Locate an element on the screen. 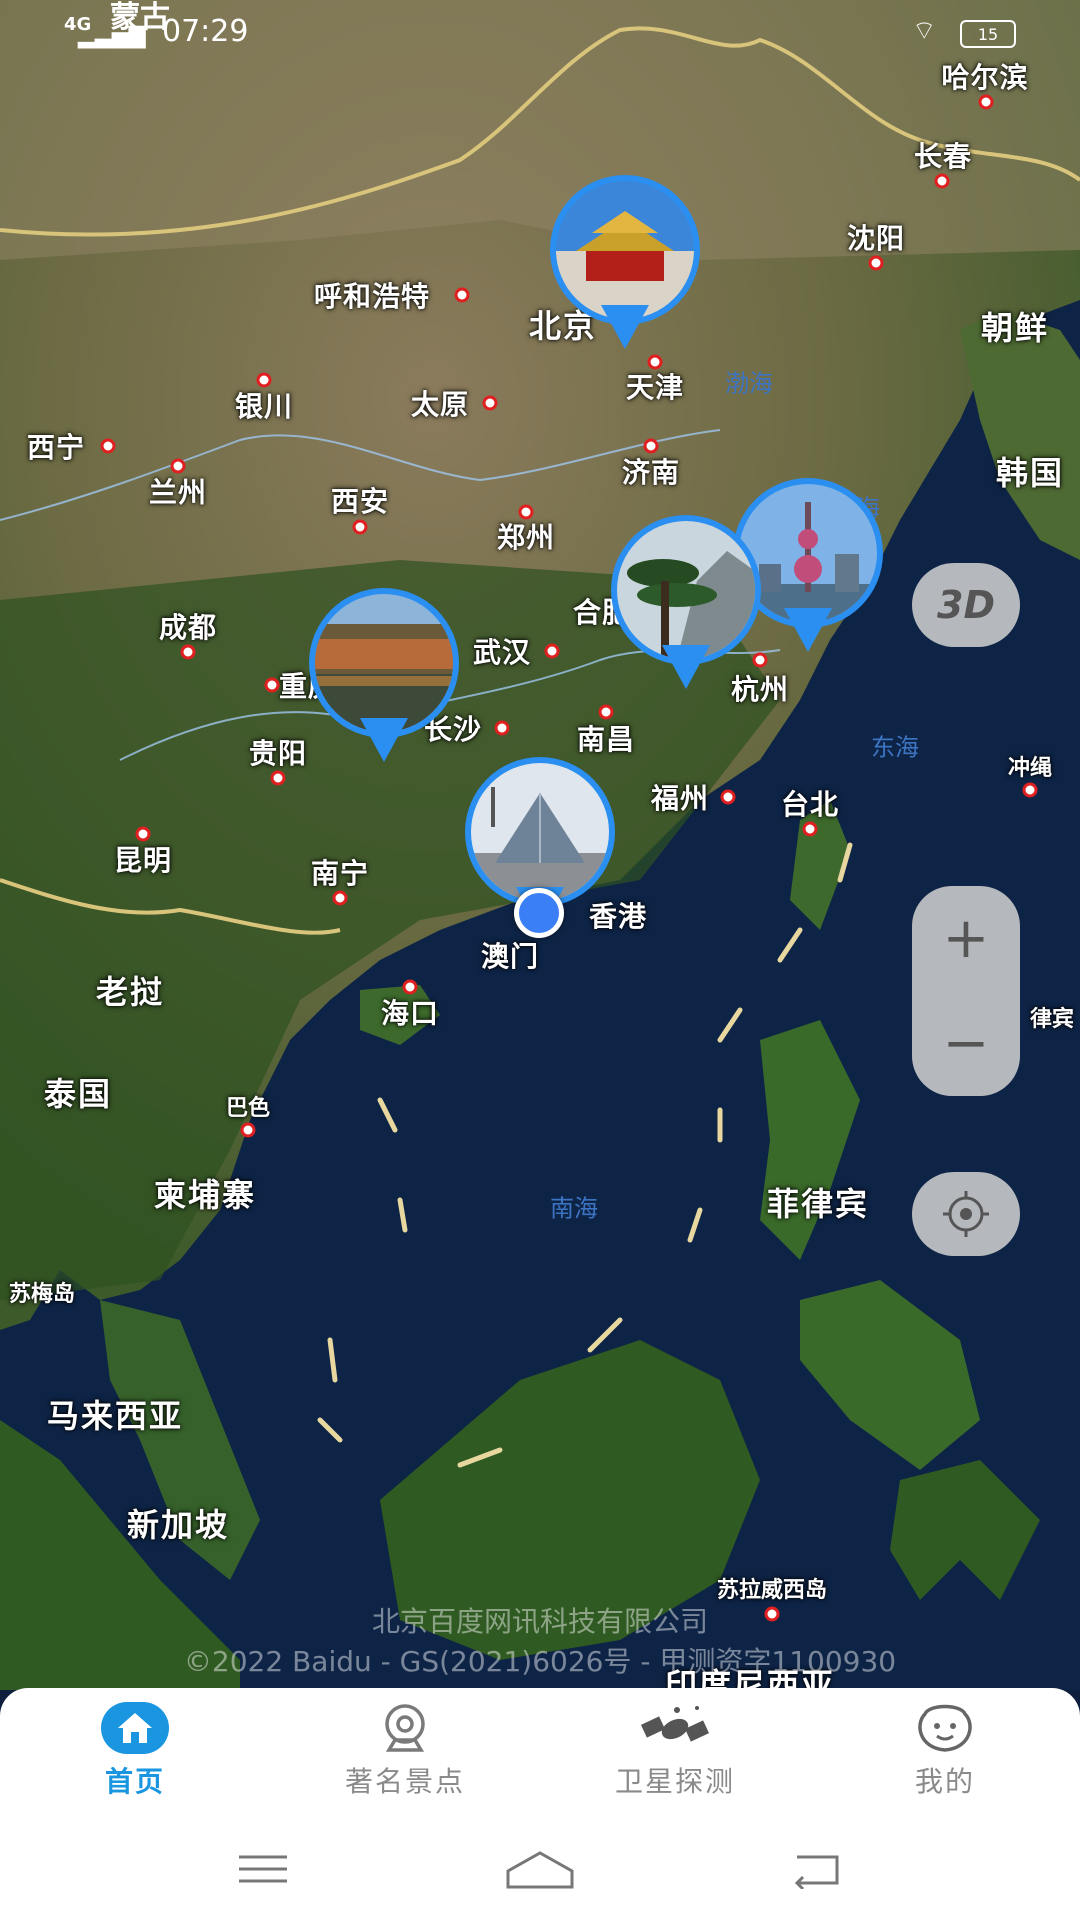 Image resolution: width=1080 pixels, height=1920 pixels. bottom-nav: 首页 著名景点 卫星探测 我的 is located at coordinates (540, 1753).